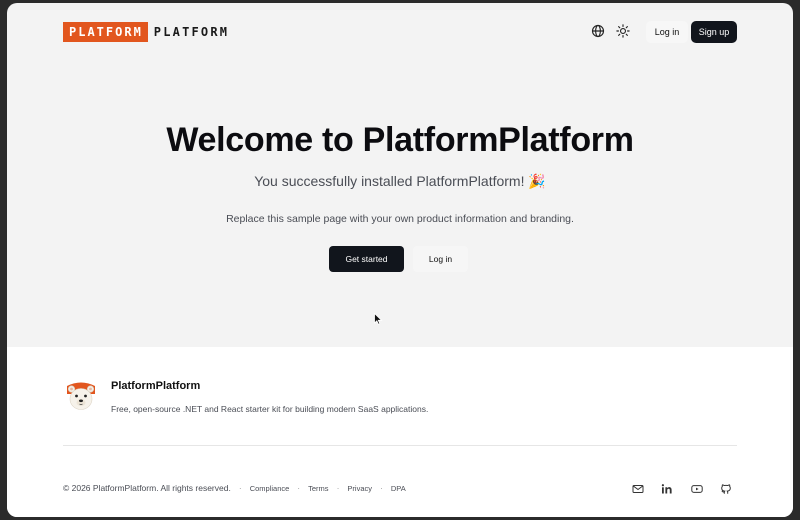 Image resolution: width=800 pixels, height=520 pixels. Describe the element at coordinates (714, 32) in the screenshot. I see `header-signup-button: Sign up` at that location.